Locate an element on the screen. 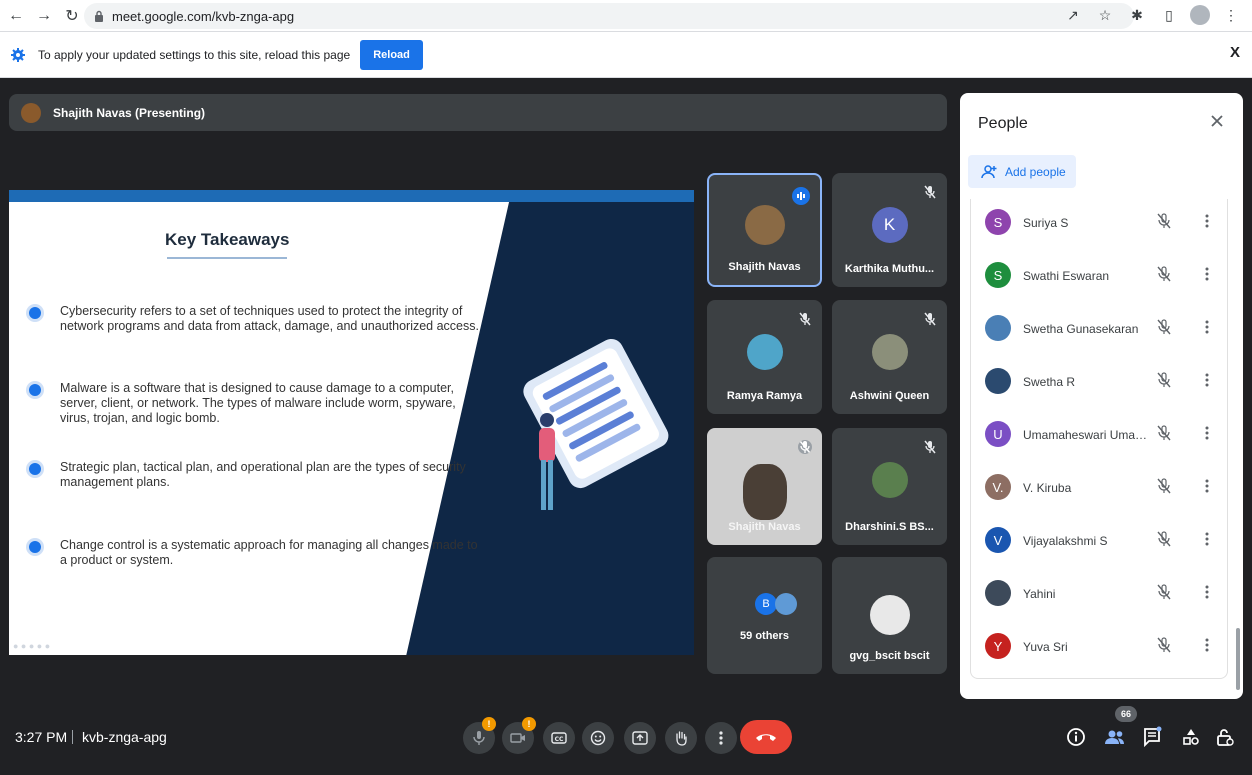  reload-icon: ↻ is located at coordinates (72, 16).